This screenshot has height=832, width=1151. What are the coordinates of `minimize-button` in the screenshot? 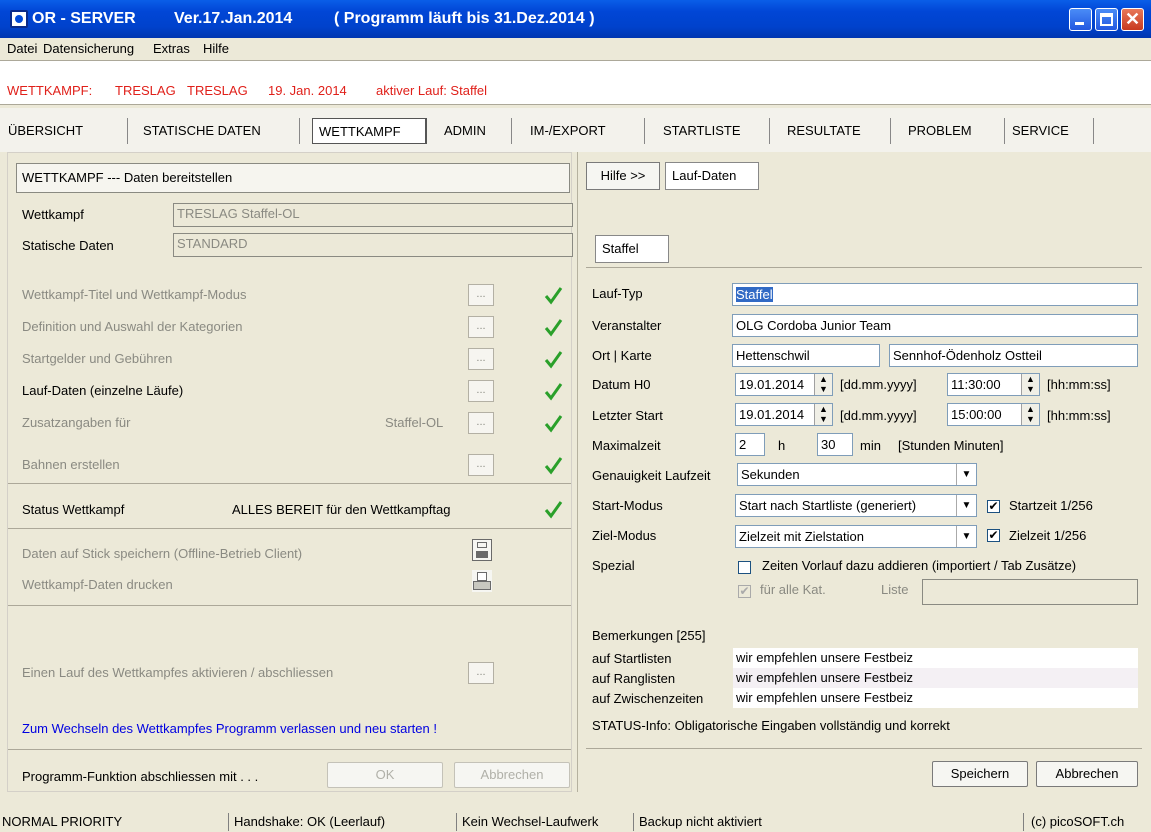 It's located at (1080, 19).